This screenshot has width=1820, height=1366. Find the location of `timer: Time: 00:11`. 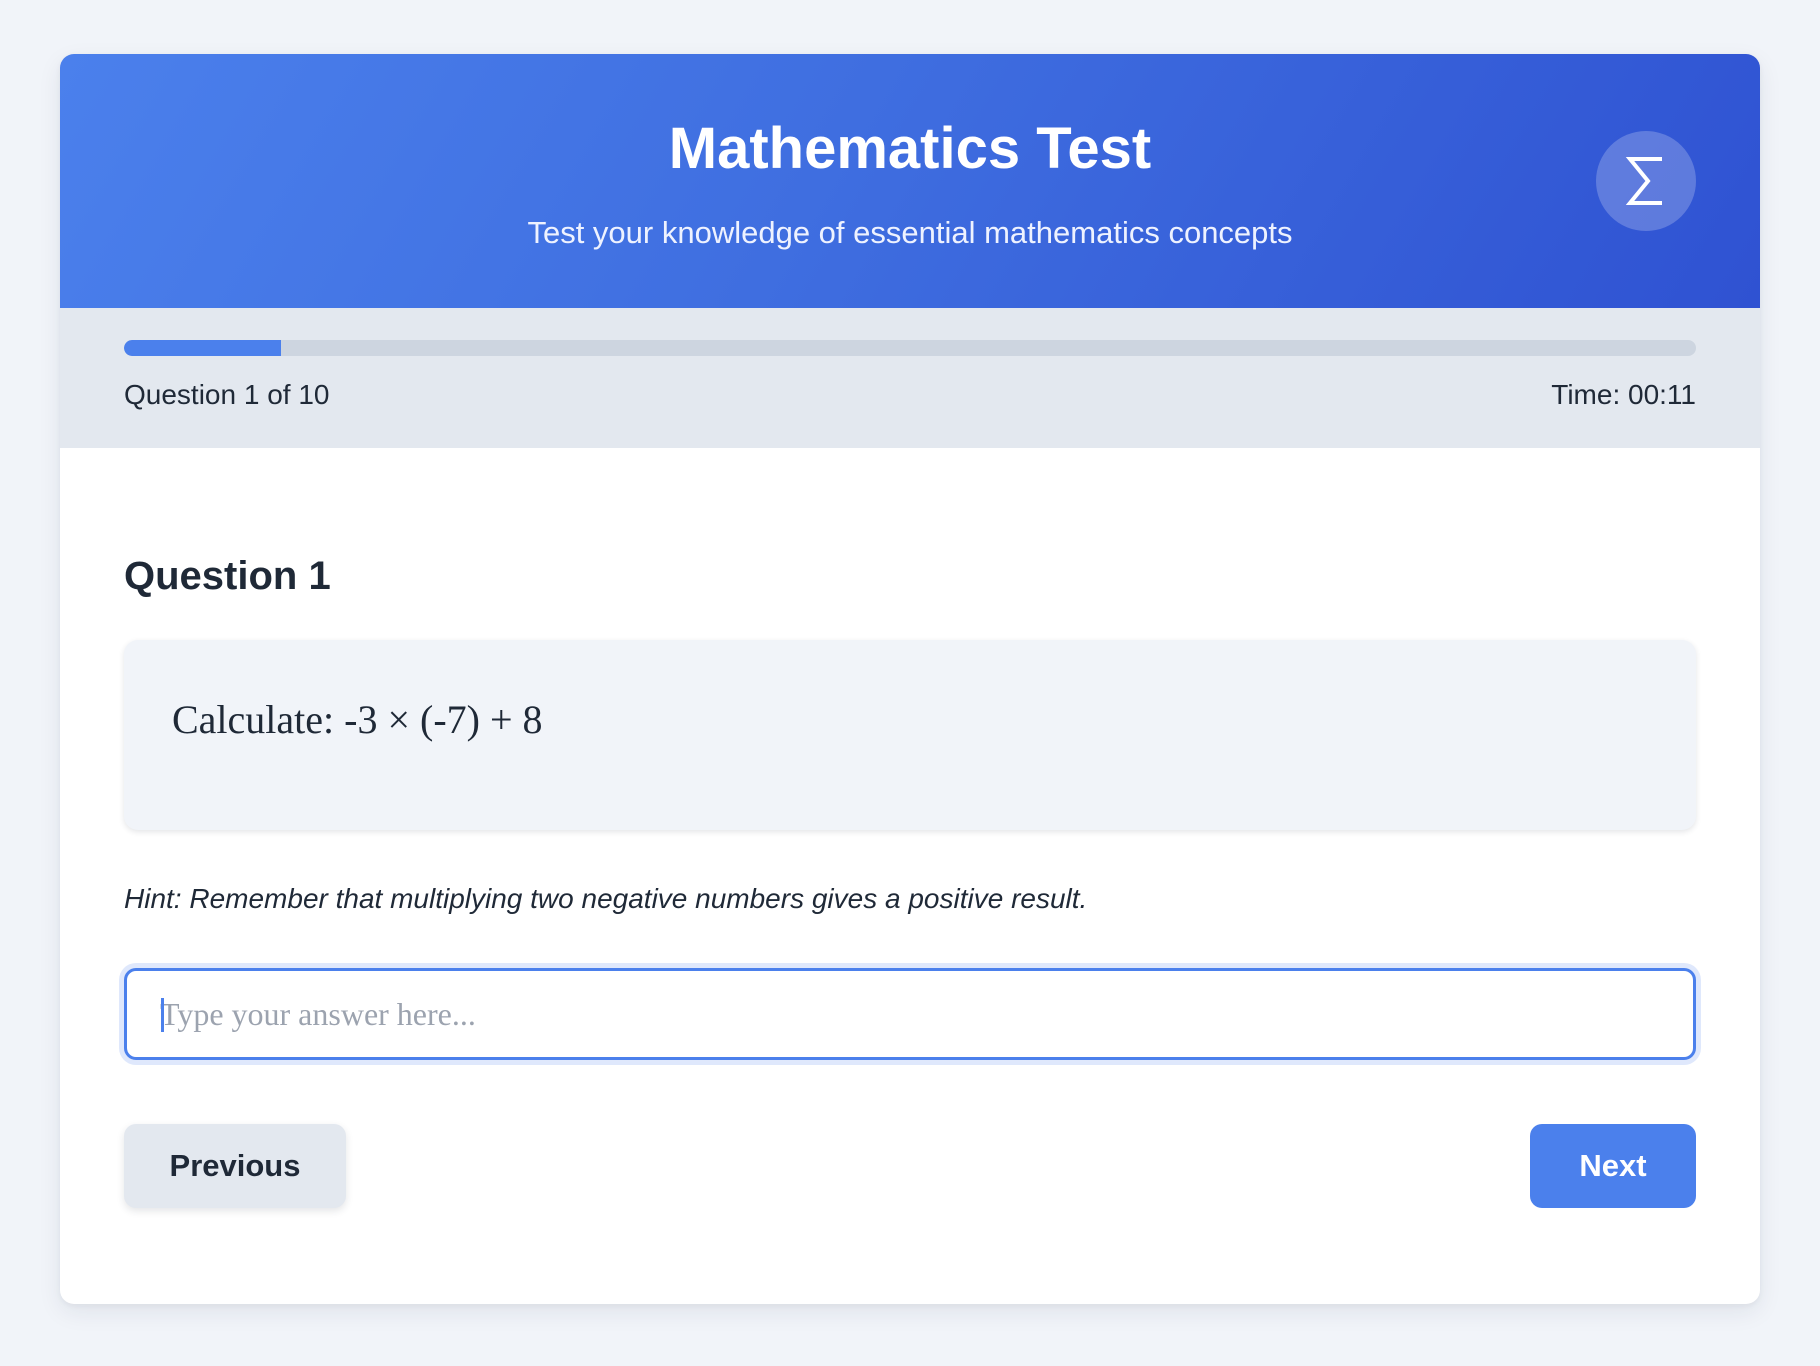

timer: Time: 00:11 is located at coordinates (1623, 394).